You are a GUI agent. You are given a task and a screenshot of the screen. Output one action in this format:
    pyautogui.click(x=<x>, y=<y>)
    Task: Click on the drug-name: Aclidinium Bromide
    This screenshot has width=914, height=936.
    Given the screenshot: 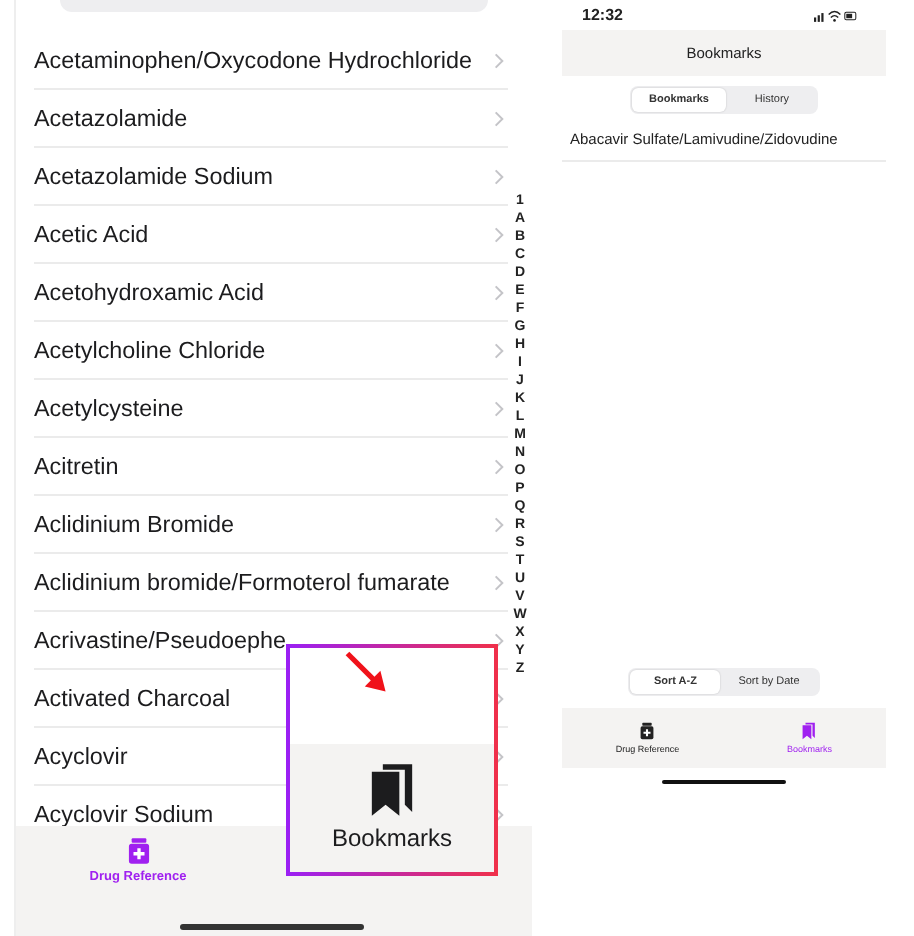 What is the action you would take?
    pyautogui.click(x=134, y=524)
    